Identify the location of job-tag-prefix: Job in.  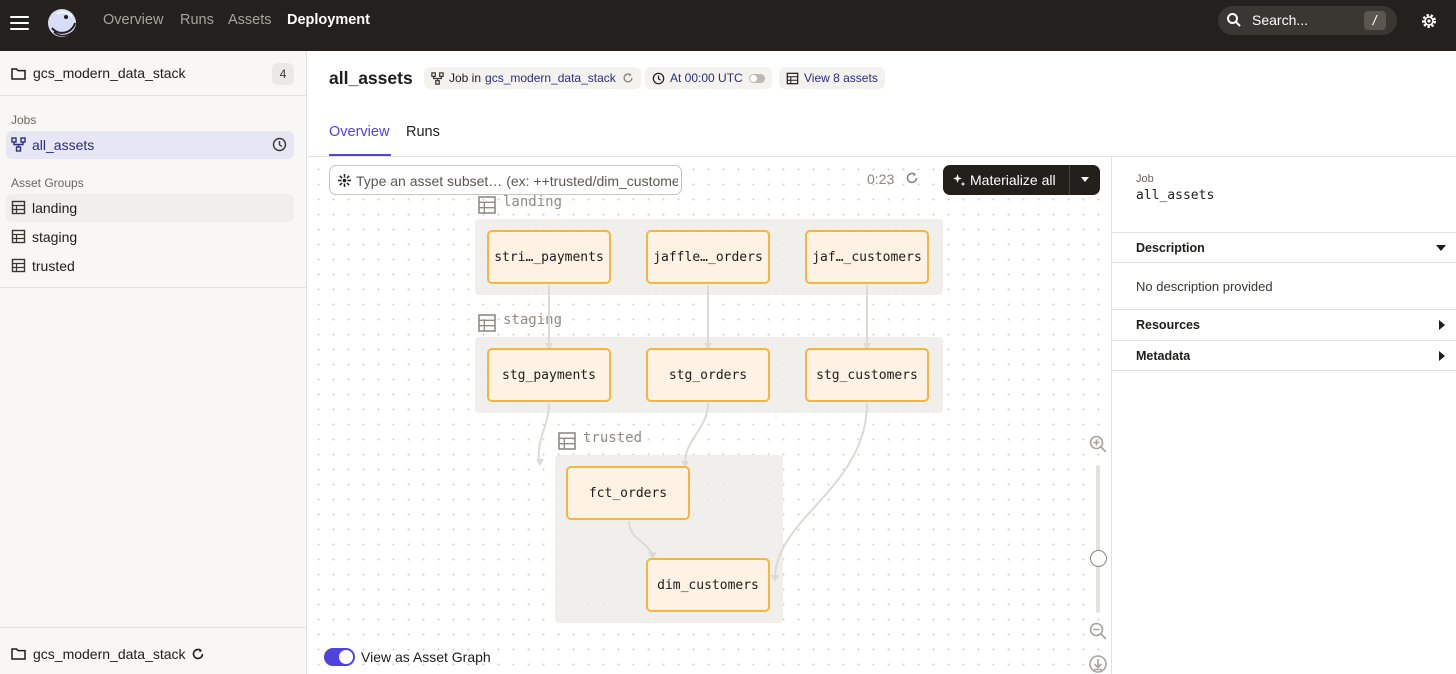
(465, 78).